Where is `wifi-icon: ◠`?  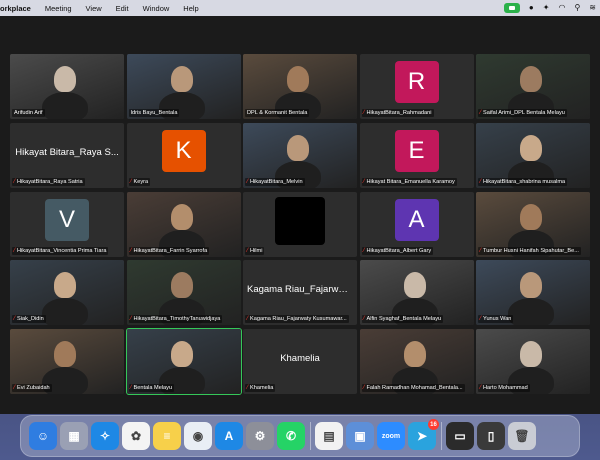
wifi-icon: ◠ is located at coordinates (561, 8).